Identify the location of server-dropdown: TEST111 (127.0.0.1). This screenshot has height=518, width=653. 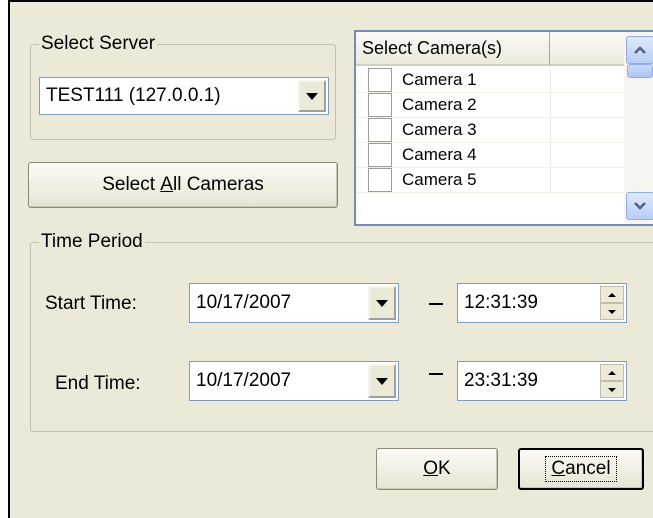
(184, 96).